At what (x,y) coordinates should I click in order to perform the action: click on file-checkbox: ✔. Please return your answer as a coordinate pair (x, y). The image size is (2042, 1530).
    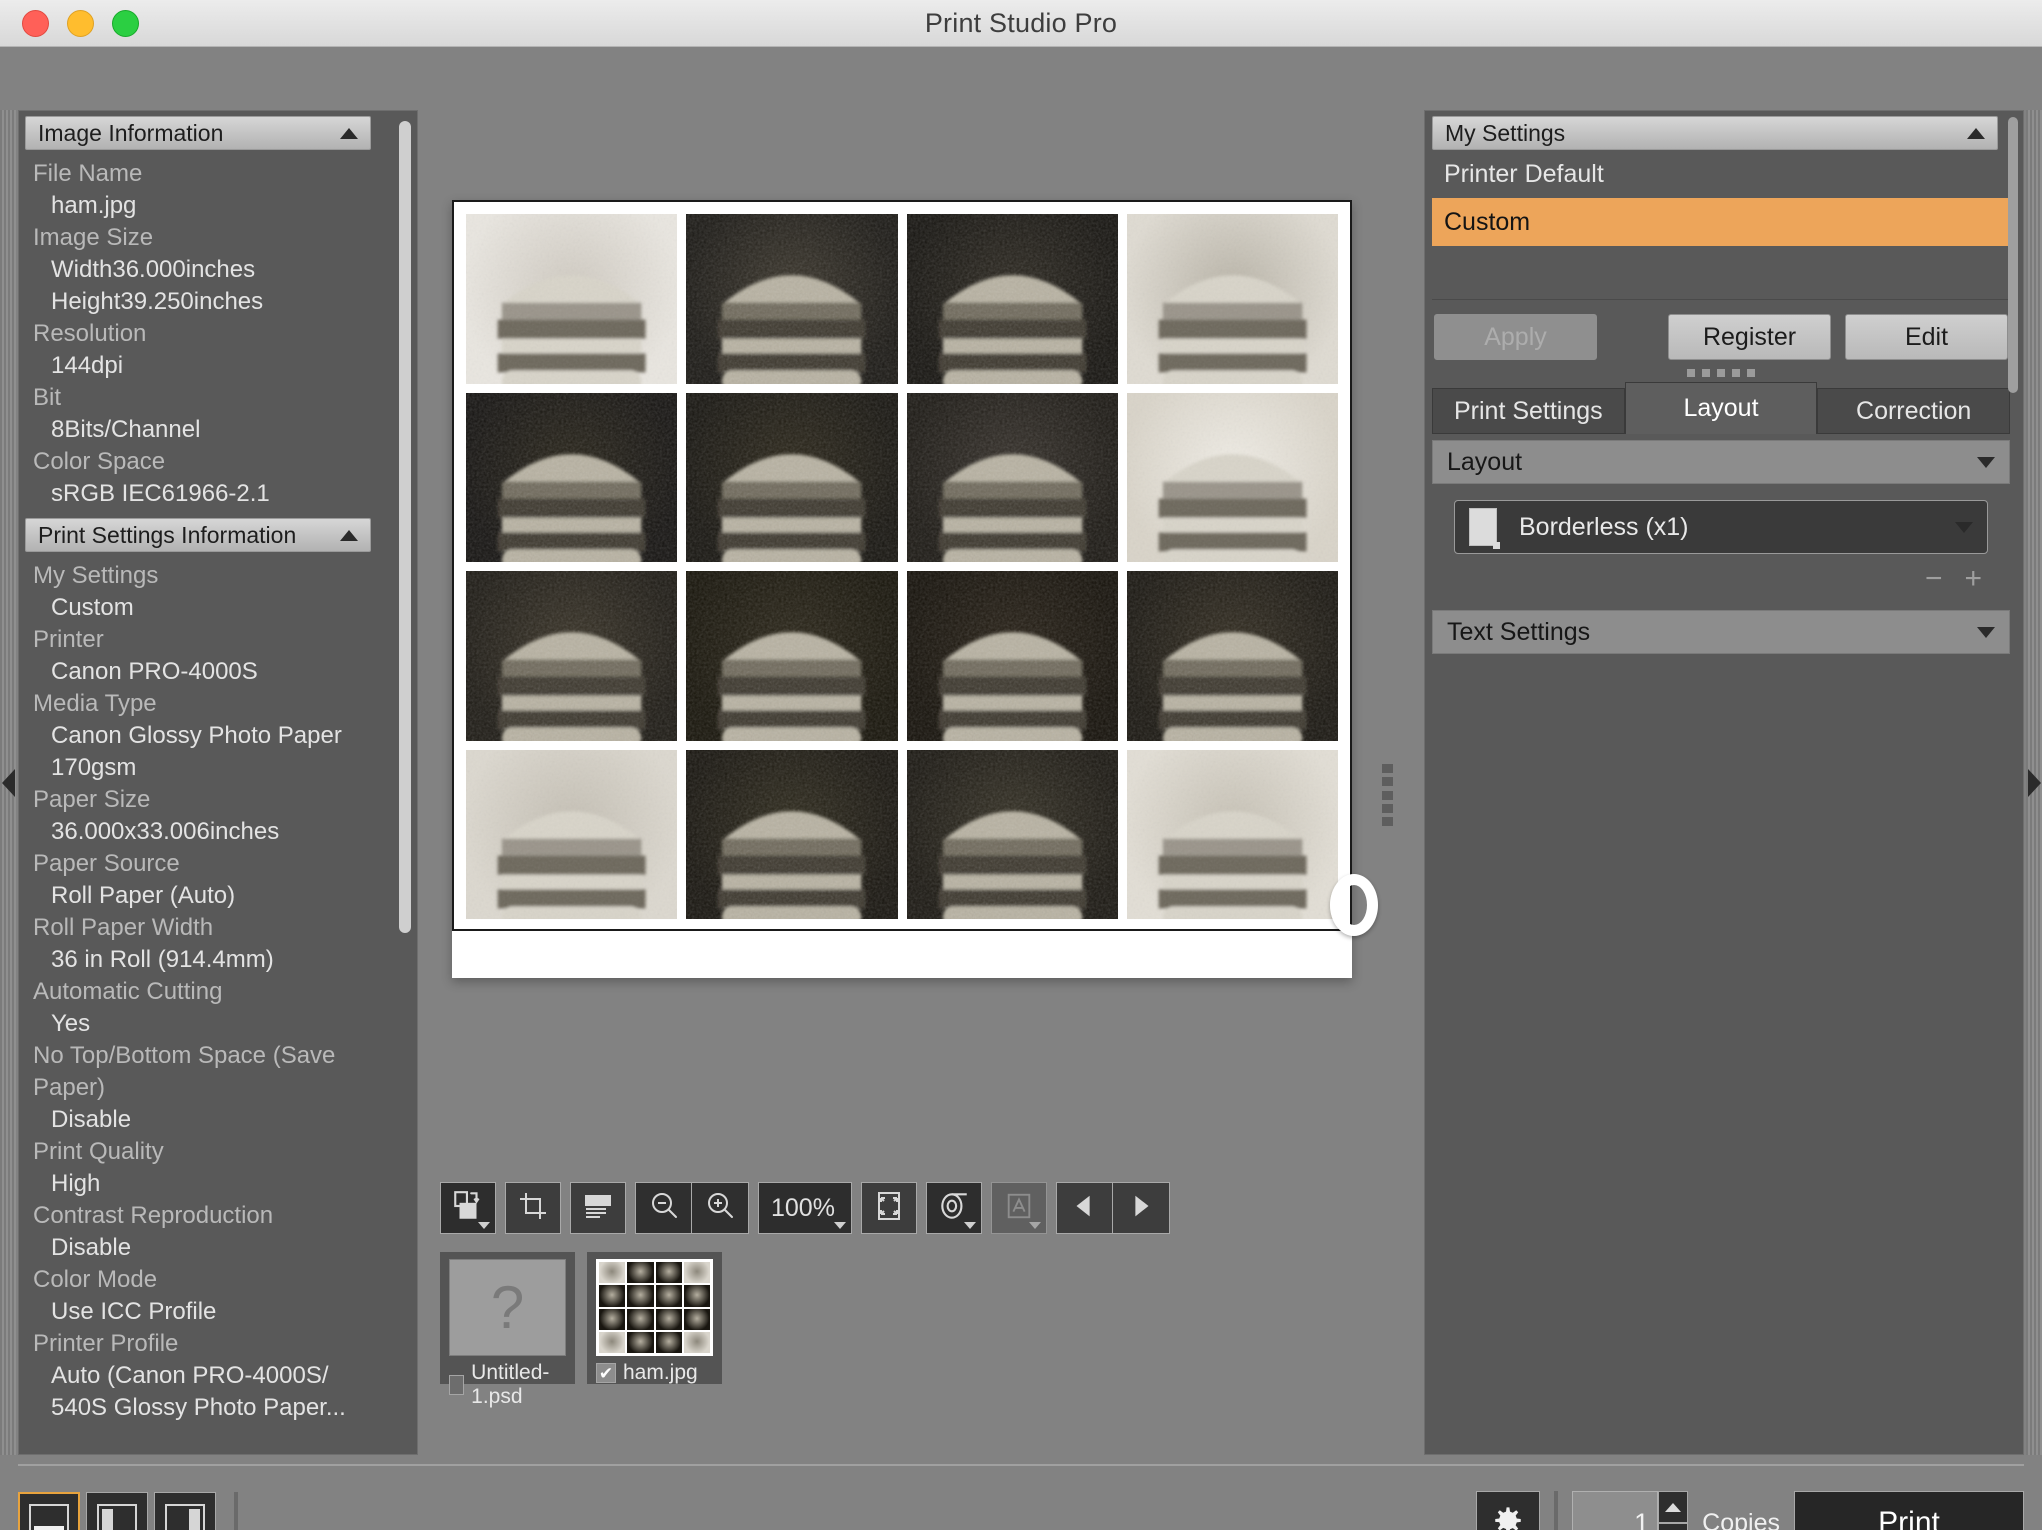
    Looking at the image, I should click on (606, 1373).